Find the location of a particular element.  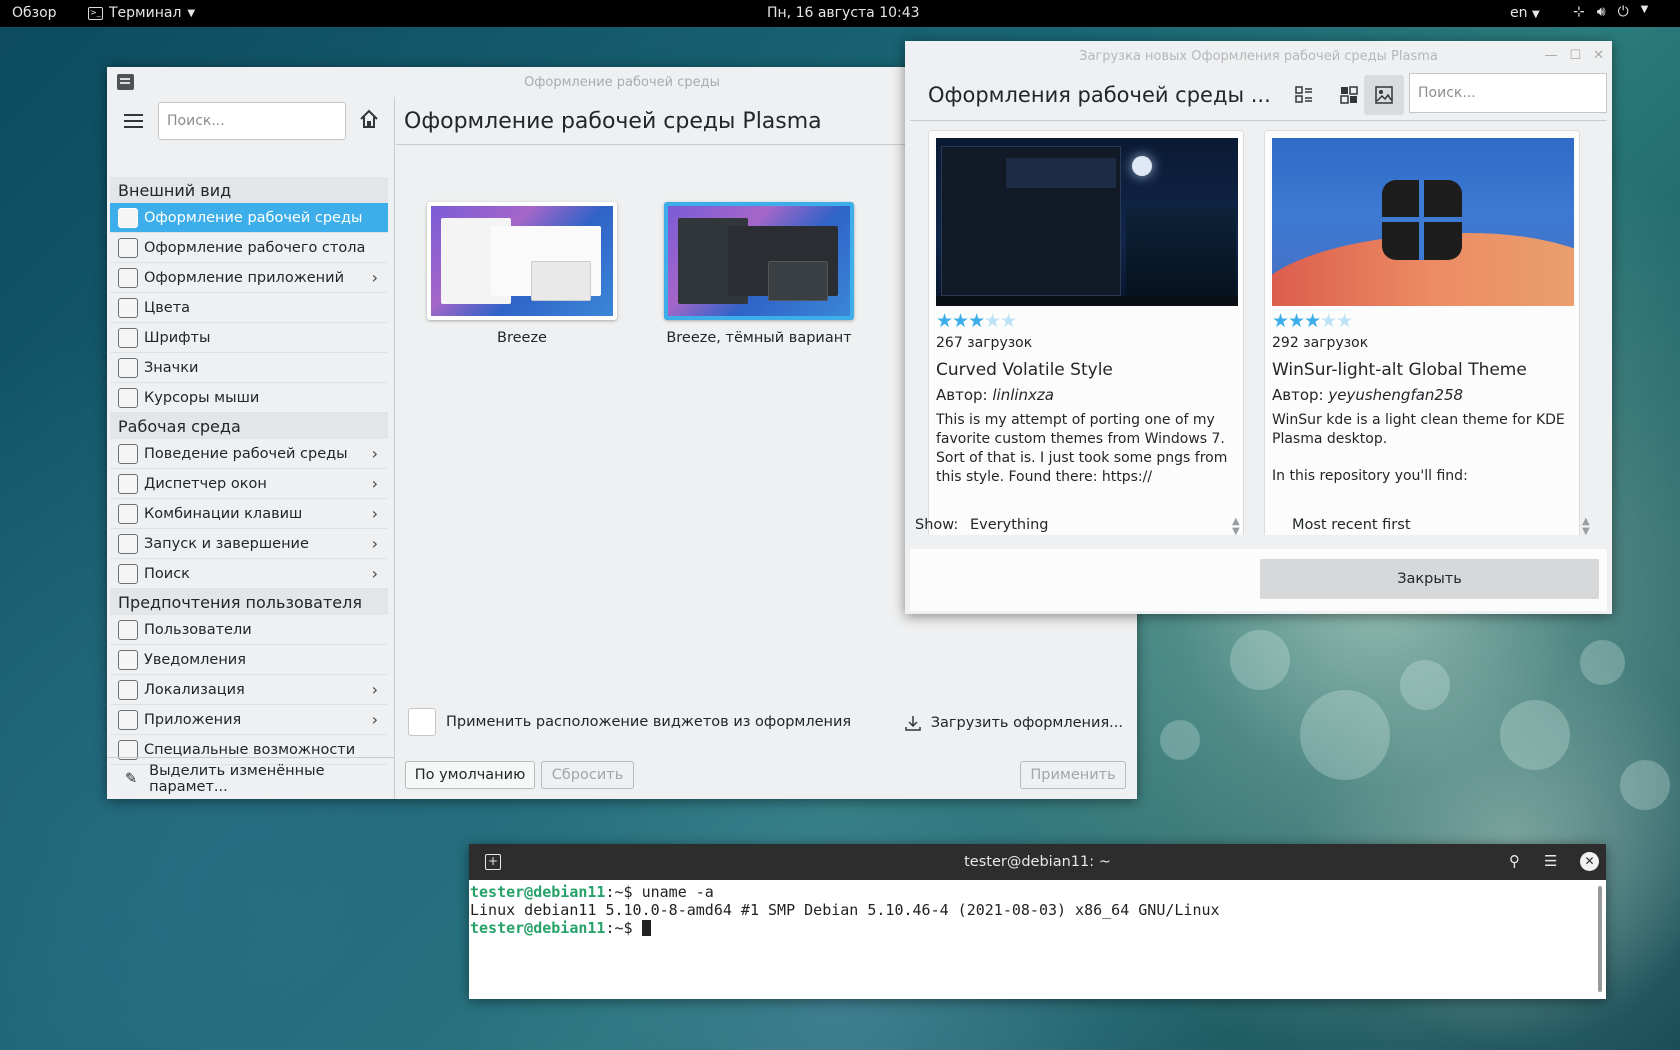

apply-layout-checkbox is located at coordinates (422, 722).